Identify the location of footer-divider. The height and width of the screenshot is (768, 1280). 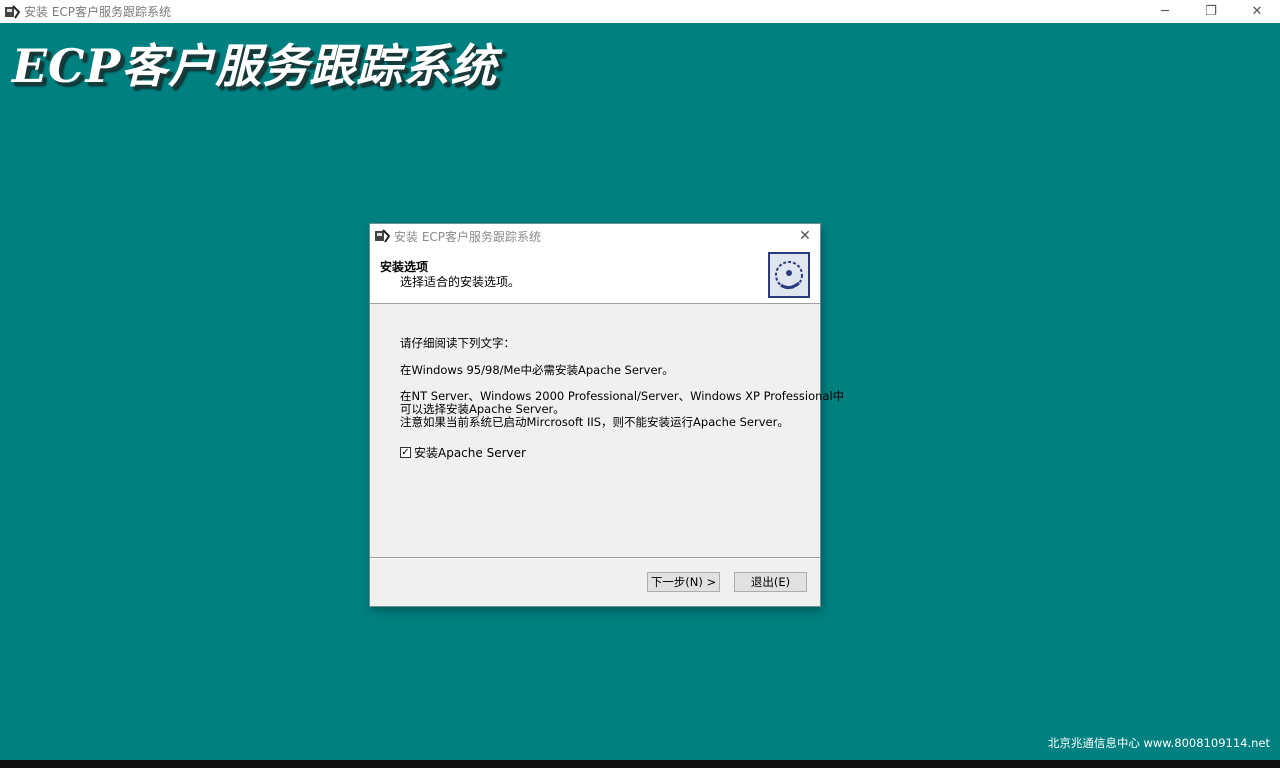
(595, 558).